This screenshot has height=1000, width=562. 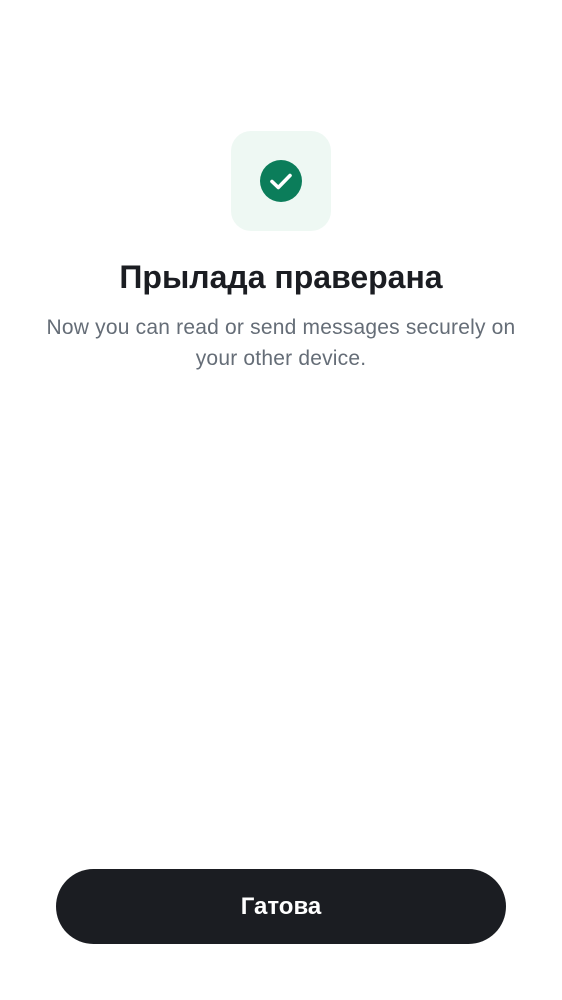 I want to click on success-icon-tile, so click(x=281, y=181).